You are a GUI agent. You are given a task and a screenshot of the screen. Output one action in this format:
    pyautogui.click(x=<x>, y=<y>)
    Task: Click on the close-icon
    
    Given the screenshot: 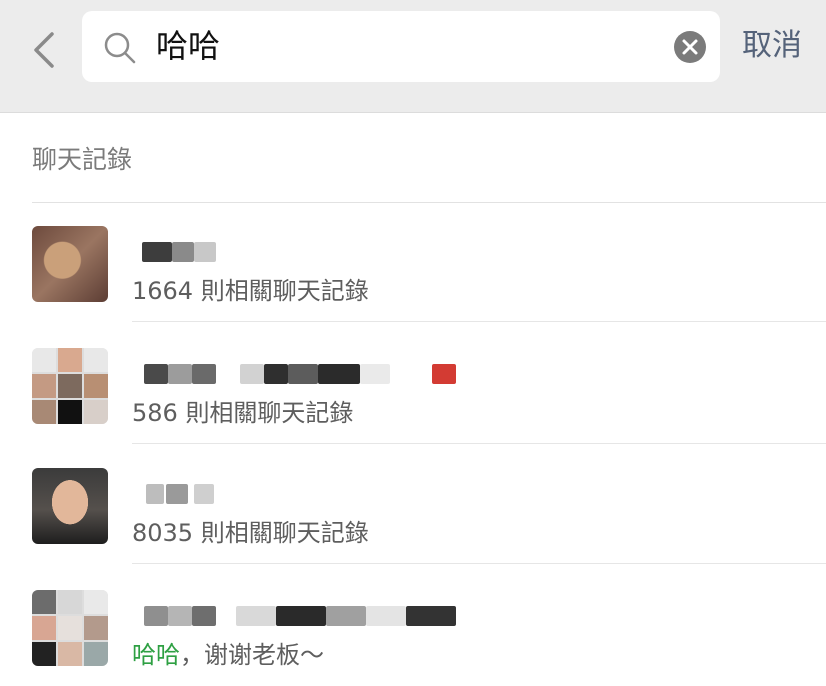 What is the action you would take?
    pyautogui.click(x=690, y=47)
    